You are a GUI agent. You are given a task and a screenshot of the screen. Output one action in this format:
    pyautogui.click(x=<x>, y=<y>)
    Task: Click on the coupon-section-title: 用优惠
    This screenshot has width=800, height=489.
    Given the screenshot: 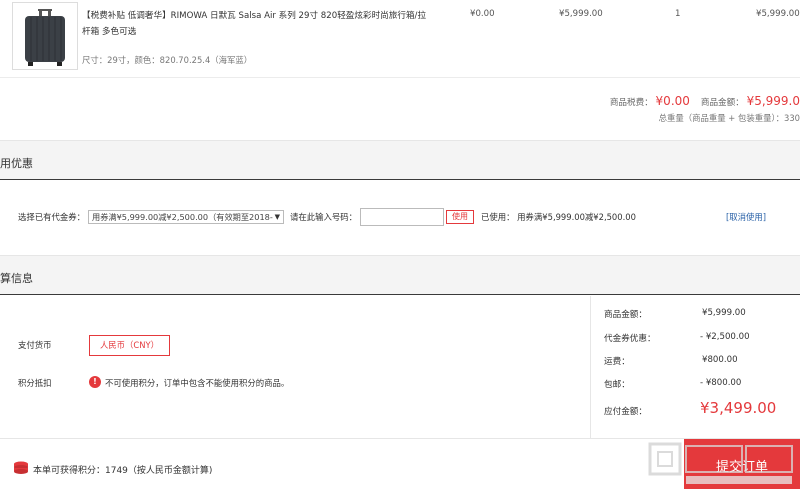 What is the action you would take?
    pyautogui.click(x=16, y=163)
    